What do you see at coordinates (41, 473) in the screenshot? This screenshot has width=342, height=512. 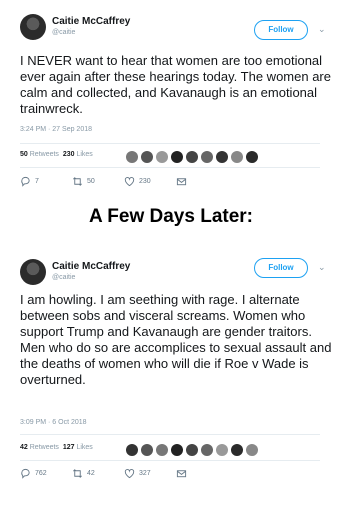 I see `reply-count: 762` at bounding box center [41, 473].